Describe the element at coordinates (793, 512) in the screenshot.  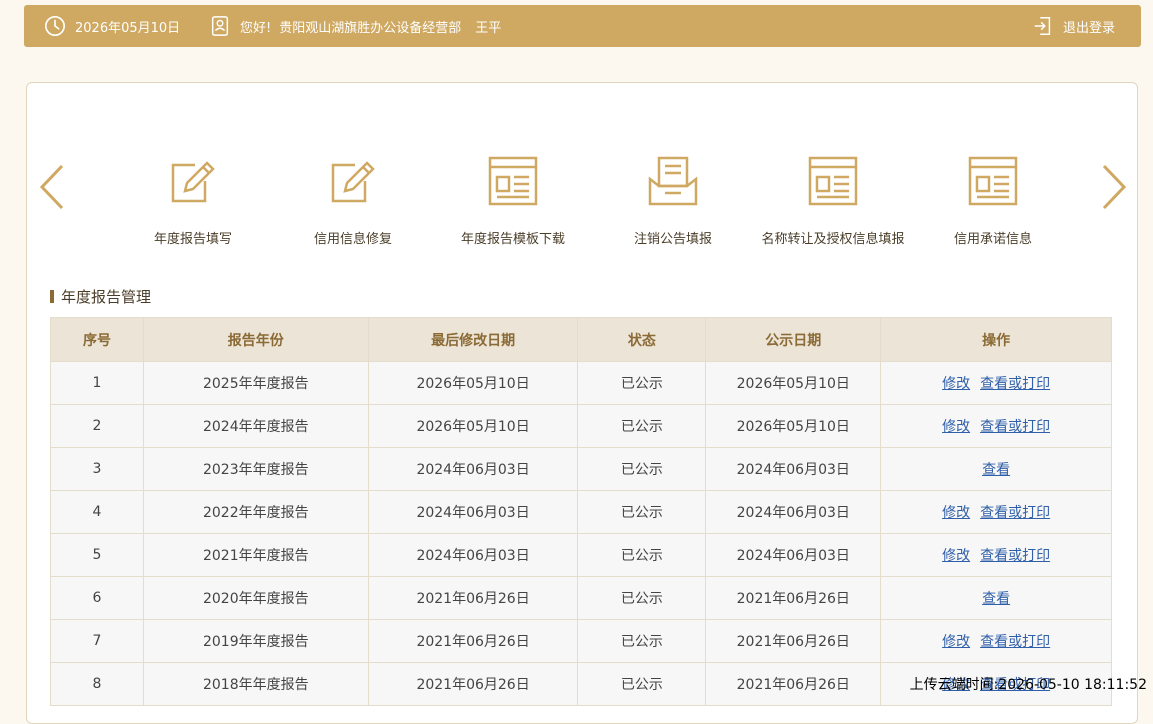
I see `cell-published: 2024年06月03日` at that location.